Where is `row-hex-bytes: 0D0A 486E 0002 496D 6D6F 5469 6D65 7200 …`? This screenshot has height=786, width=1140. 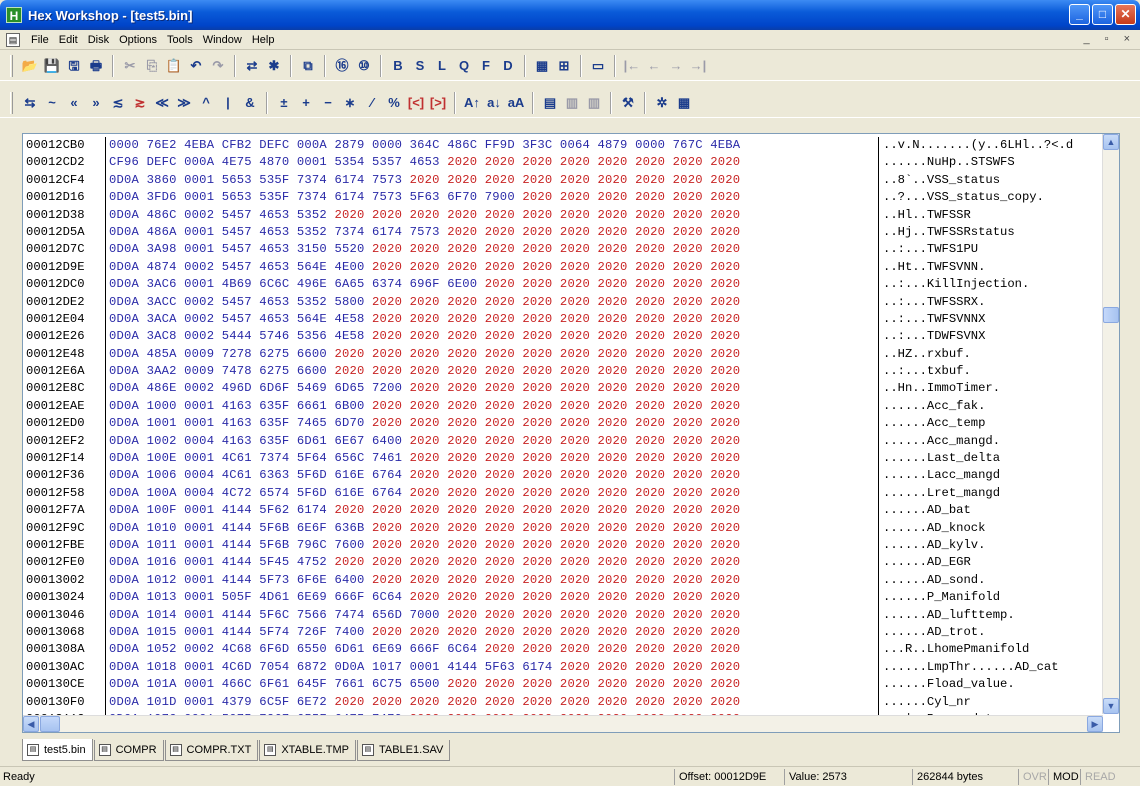
row-hex-bytes: 0D0A 486E 0002 496D 6D6F 5469 6D65 7200 … is located at coordinates (492, 389).